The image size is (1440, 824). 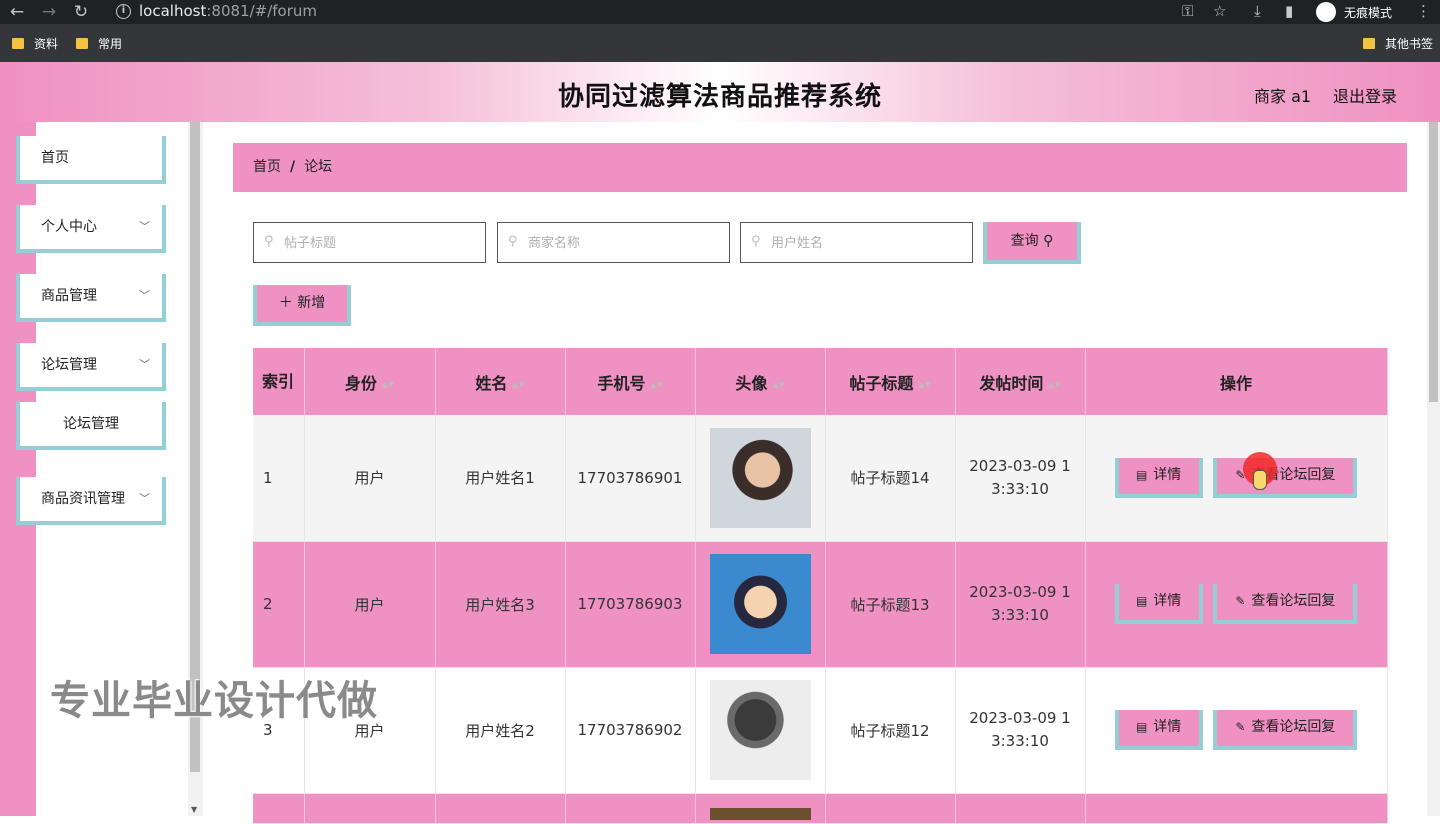 What do you see at coordinates (881, 383) in the screenshot?
I see `header-label: 帖子标题` at bounding box center [881, 383].